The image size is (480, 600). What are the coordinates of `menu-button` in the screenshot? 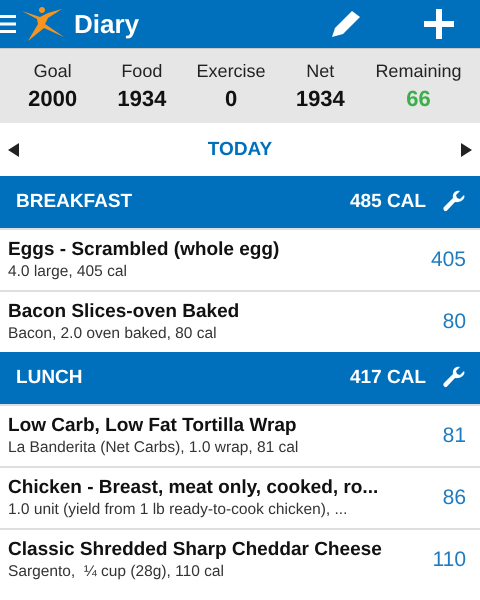 It's located at (8, 24).